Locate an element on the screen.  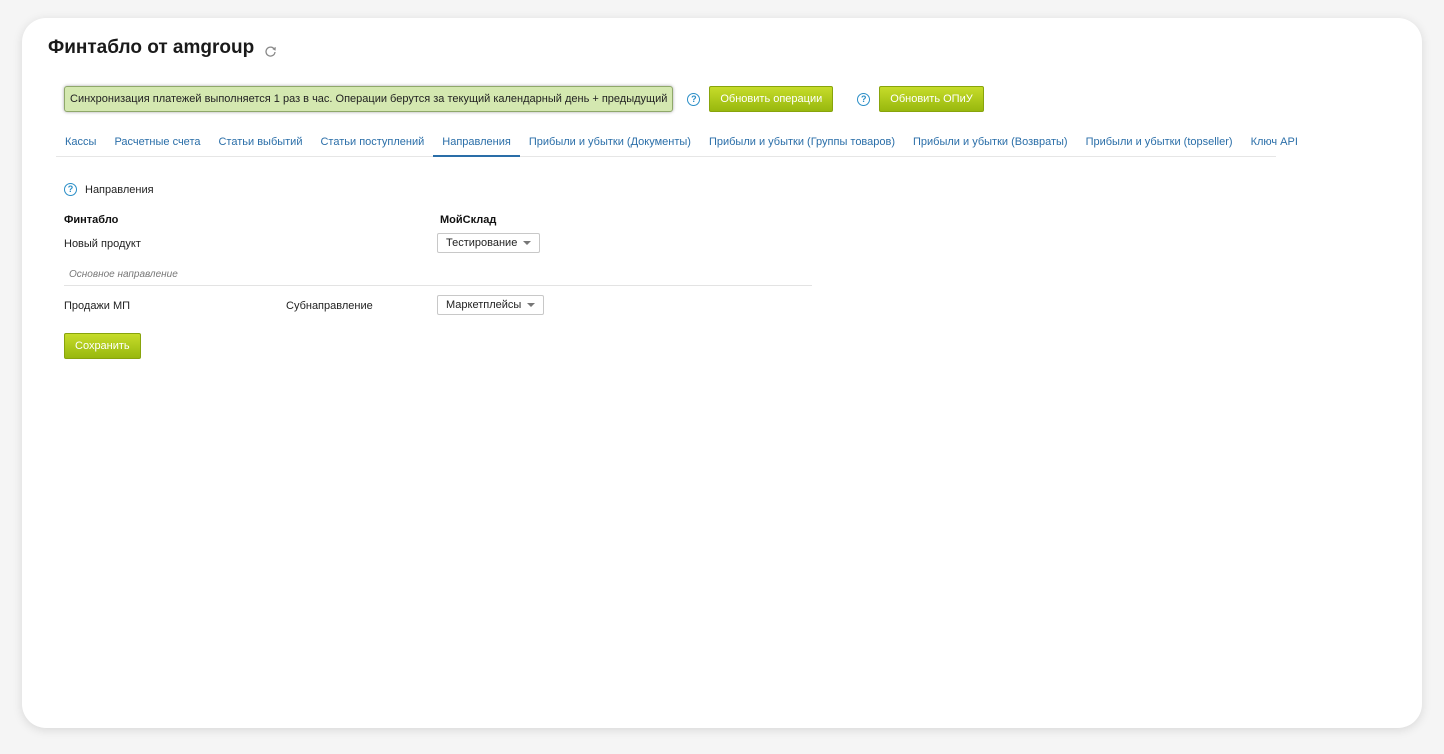
tab-api-key: Ключ API is located at coordinates (1274, 144).